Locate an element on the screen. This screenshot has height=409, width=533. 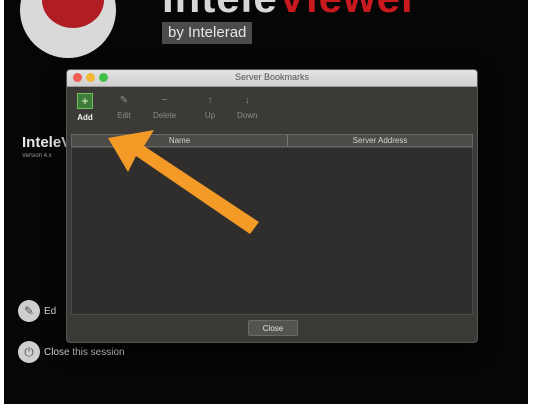
dialog-titlebar: Server Bookmarks is located at coordinates (272, 78).